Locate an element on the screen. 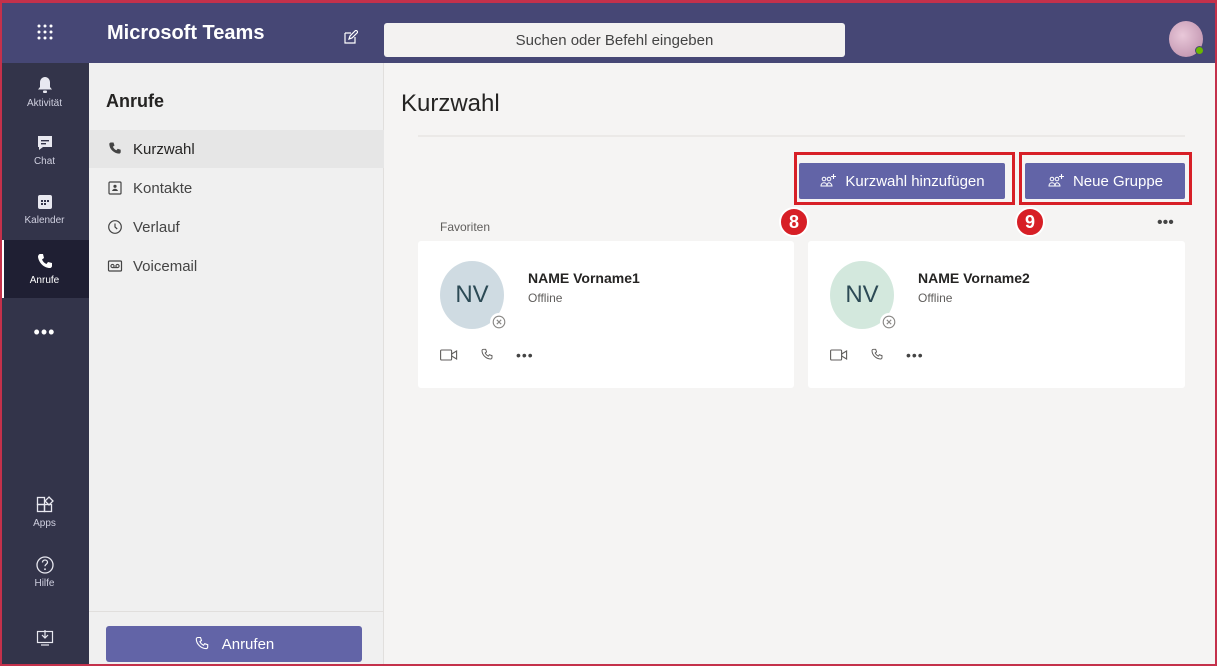  search-input: Suchen oder Befehl eingeben is located at coordinates (614, 40).